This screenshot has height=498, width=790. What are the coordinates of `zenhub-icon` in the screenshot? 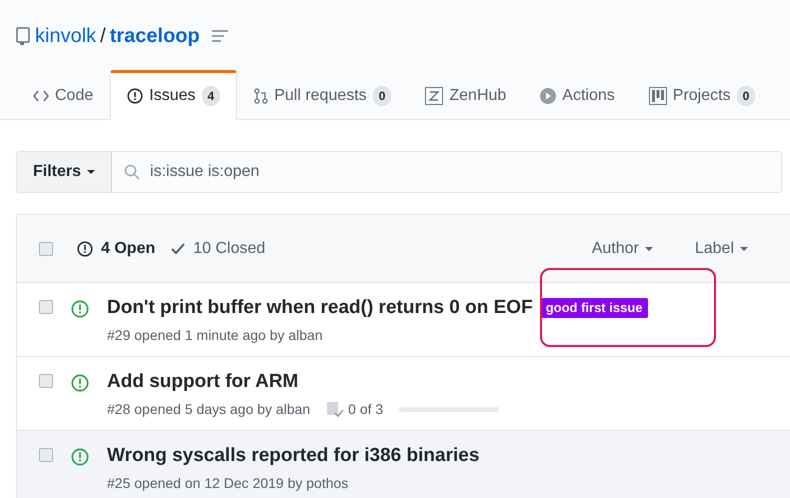 It's located at (434, 96).